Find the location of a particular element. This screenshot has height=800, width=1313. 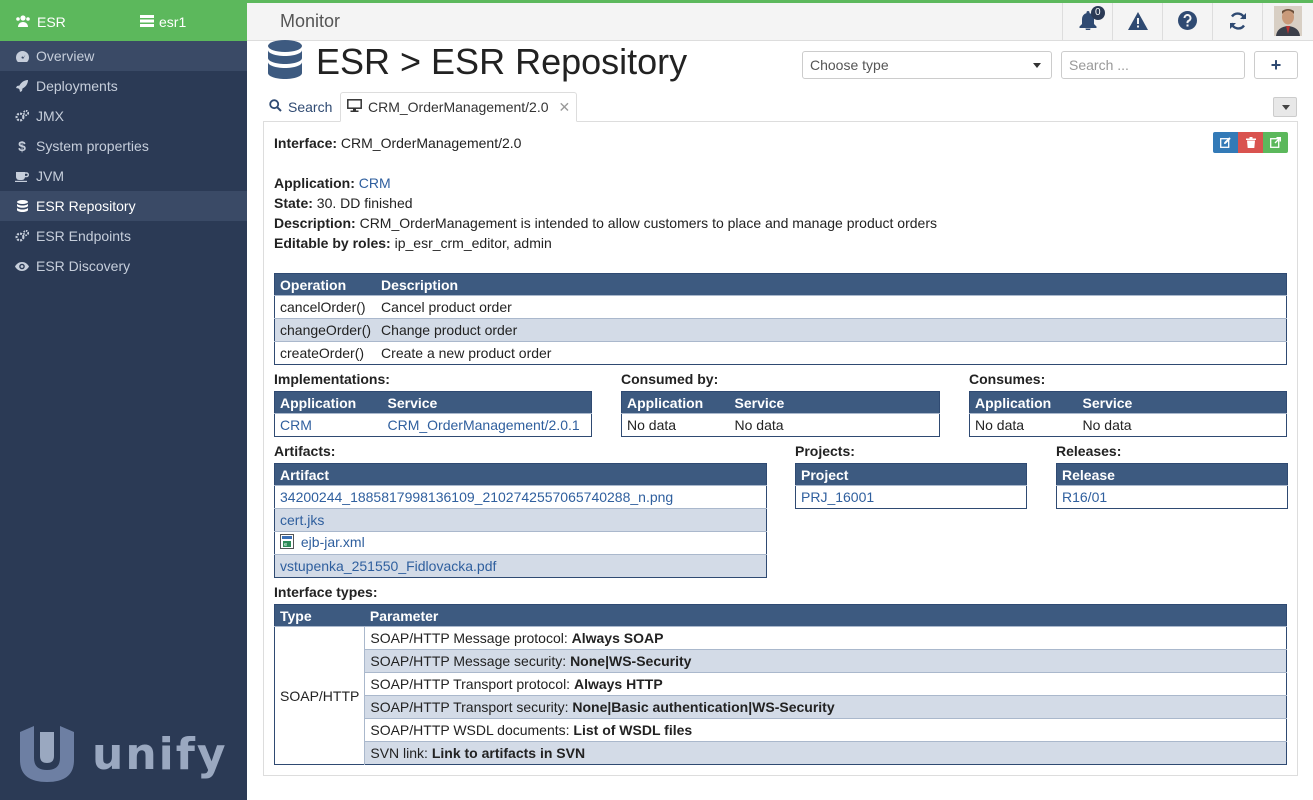

parameter-name: SOAP/HTTP Message protocol: is located at coordinates (469, 638).